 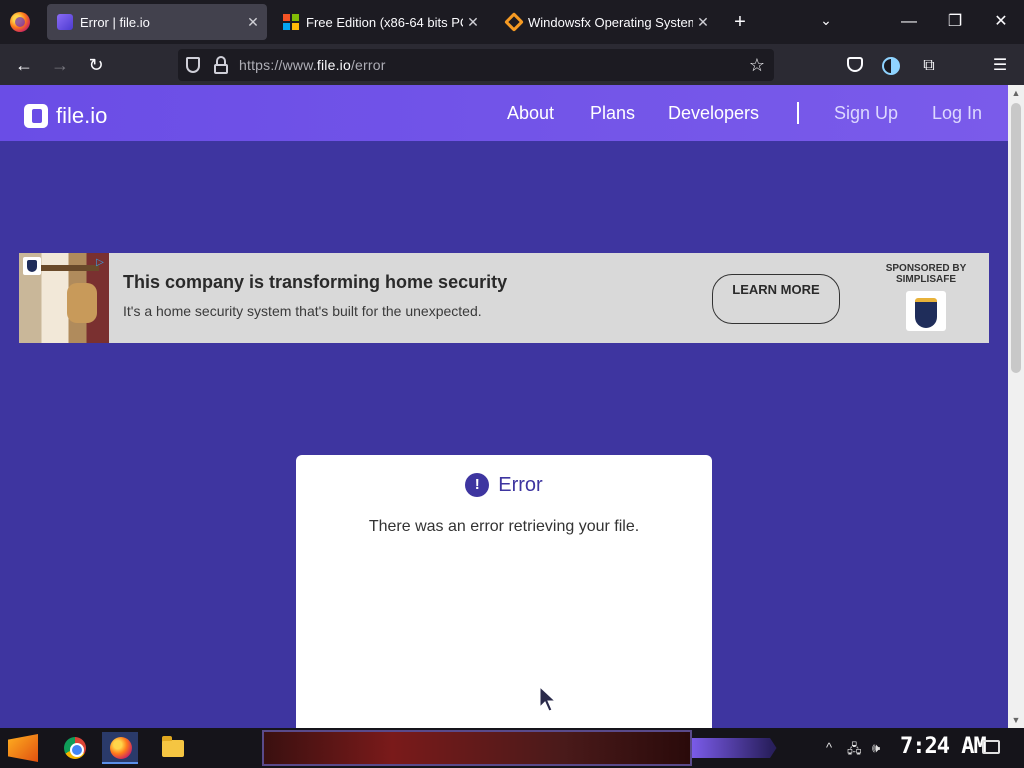 I want to click on site-logo: file.io, so click(x=65, y=116).